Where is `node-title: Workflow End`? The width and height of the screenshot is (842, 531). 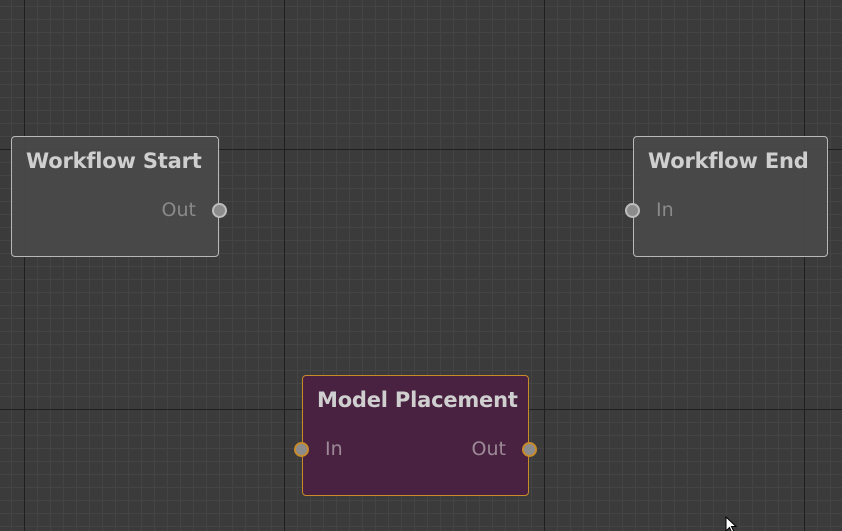
node-title: Workflow End is located at coordinates (728, 161).